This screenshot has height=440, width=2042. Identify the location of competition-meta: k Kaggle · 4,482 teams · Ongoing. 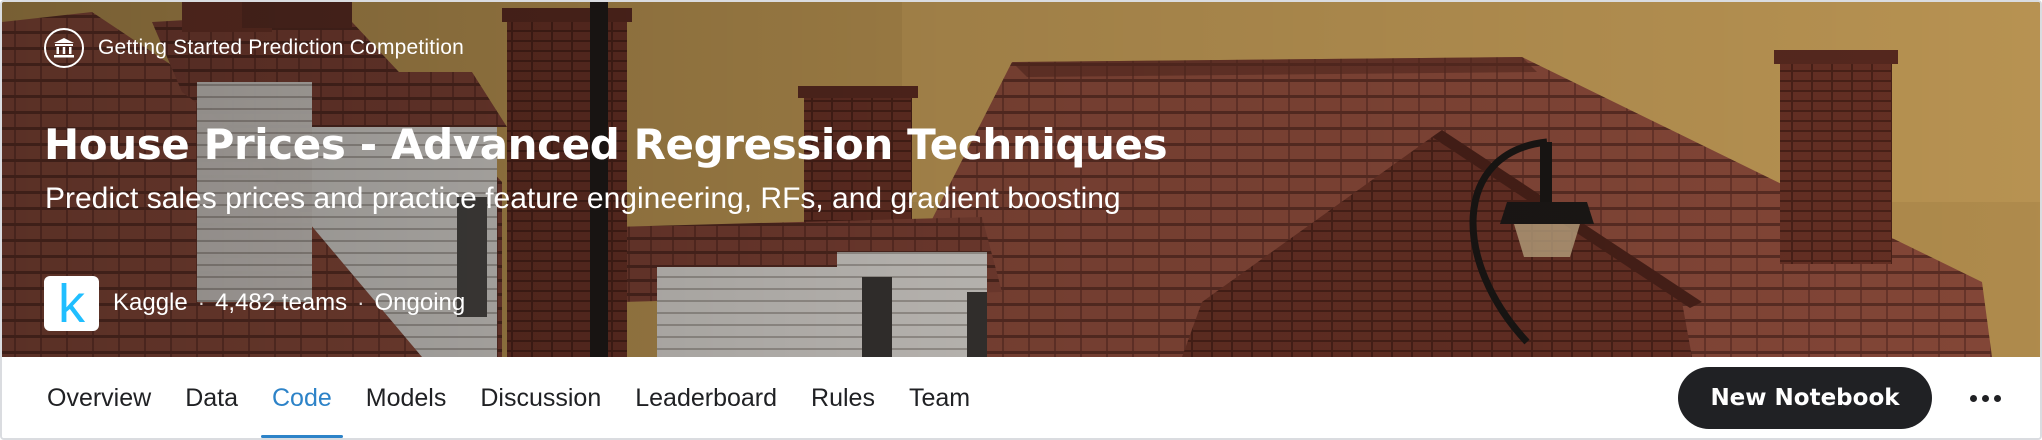
(254, 303).